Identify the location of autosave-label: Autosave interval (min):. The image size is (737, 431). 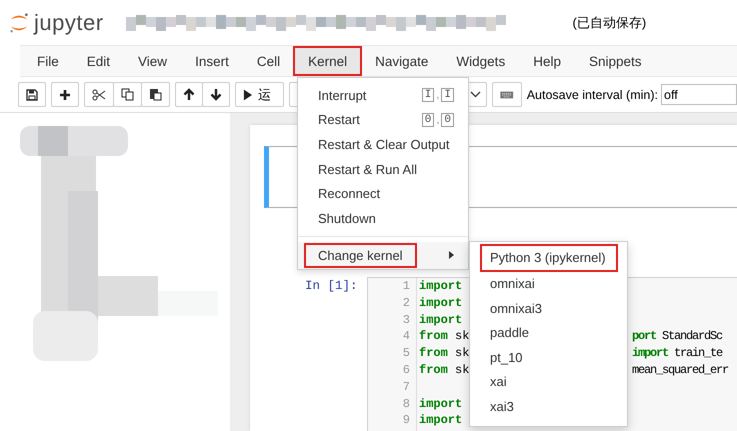
(592, 95).